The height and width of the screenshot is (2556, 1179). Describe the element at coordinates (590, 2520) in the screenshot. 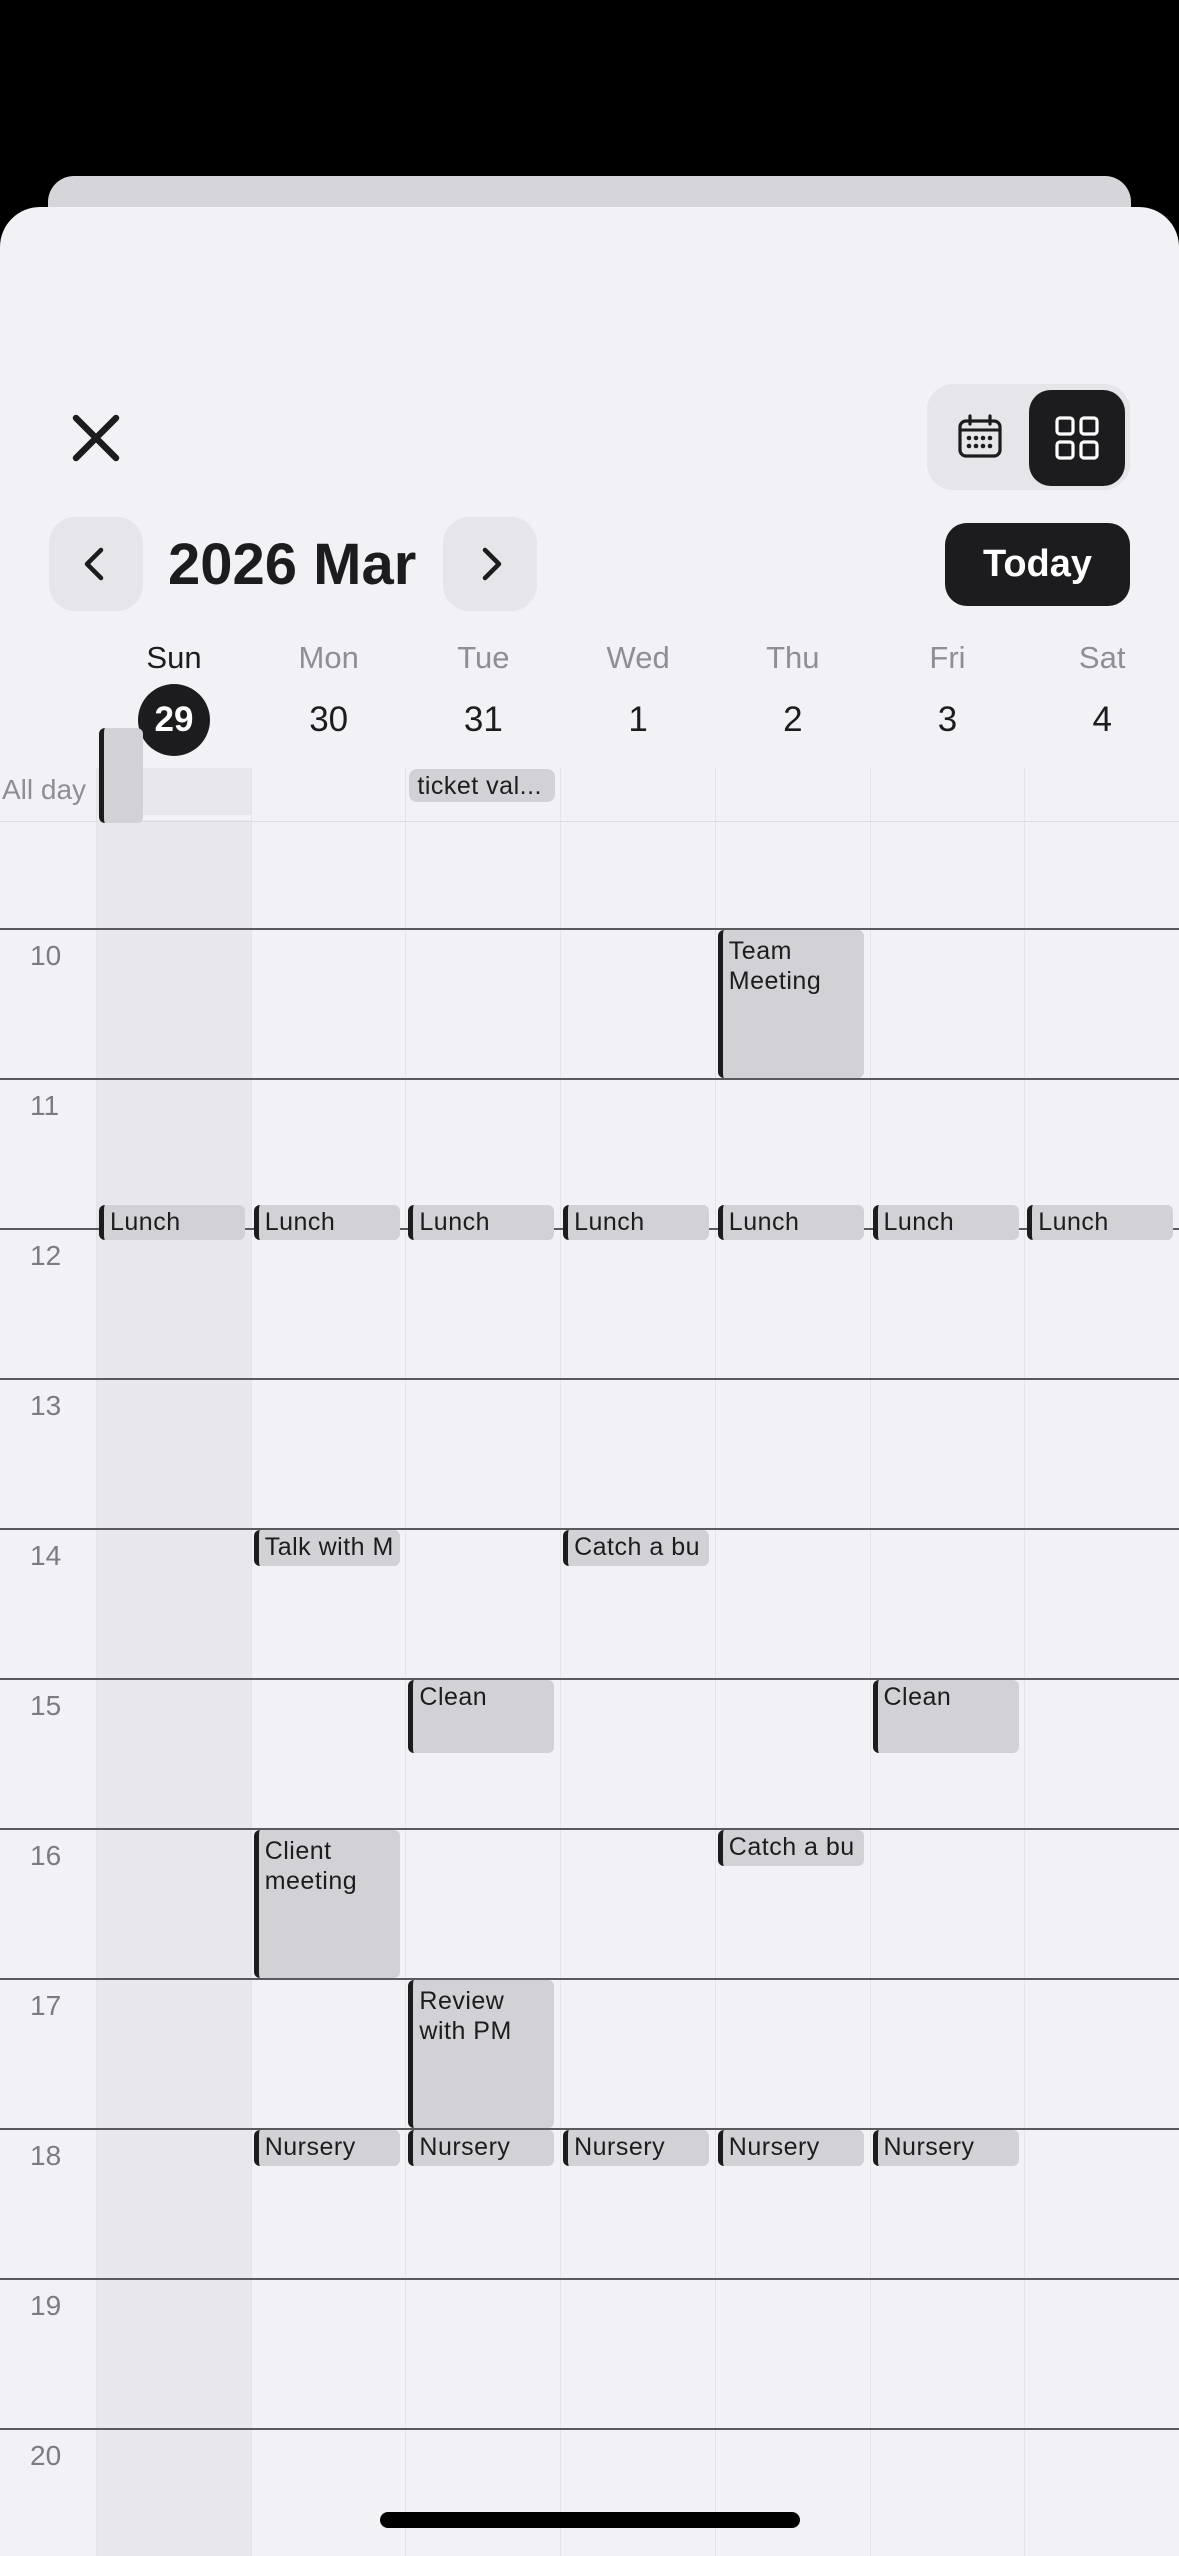

I see `home-indicator` at that location.